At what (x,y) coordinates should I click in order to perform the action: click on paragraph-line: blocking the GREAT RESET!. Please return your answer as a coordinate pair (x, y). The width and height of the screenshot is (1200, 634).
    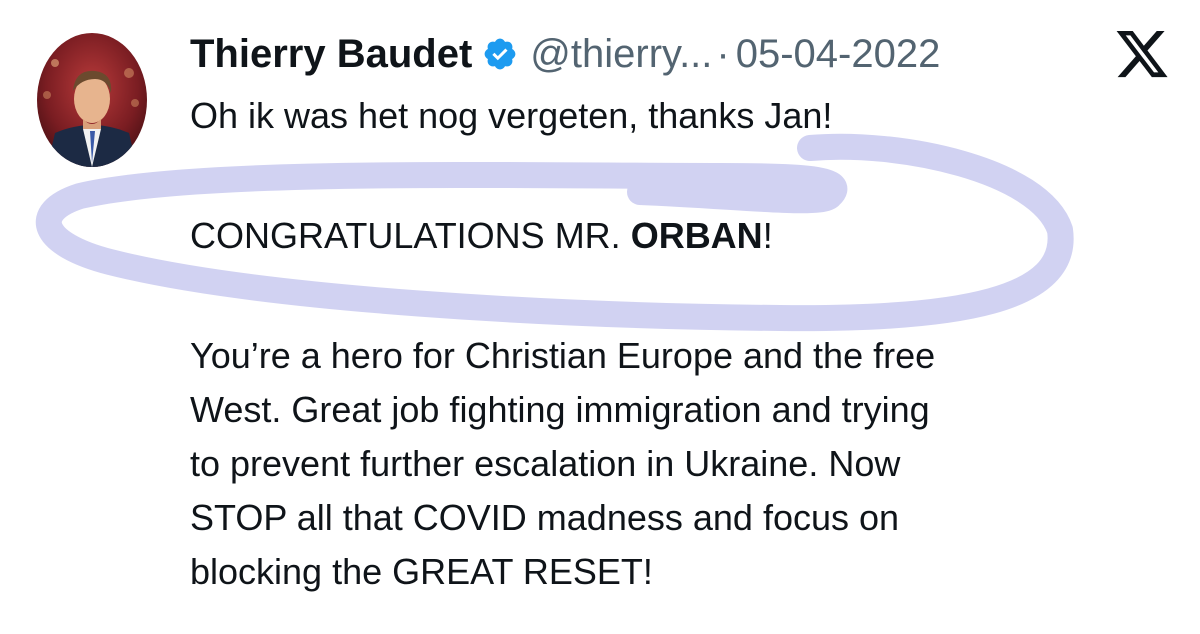
    Looking at the image, I should click on (421, 571).